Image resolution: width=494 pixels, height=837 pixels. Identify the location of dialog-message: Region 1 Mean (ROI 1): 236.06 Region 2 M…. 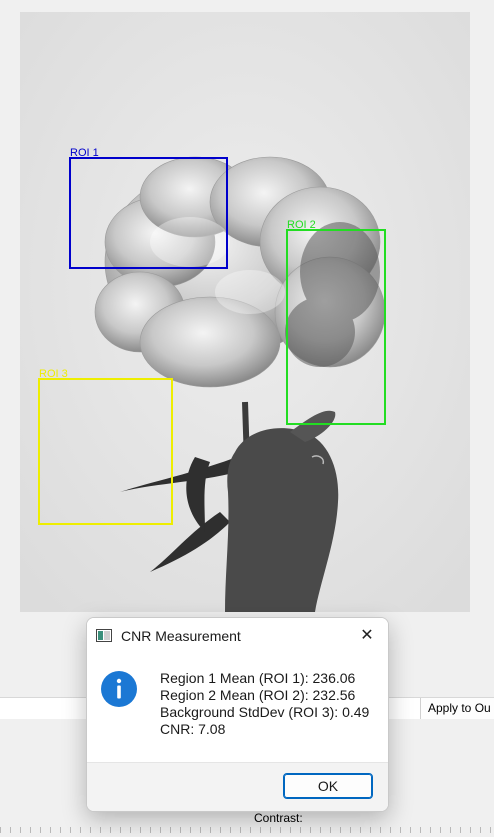
(264, 704).